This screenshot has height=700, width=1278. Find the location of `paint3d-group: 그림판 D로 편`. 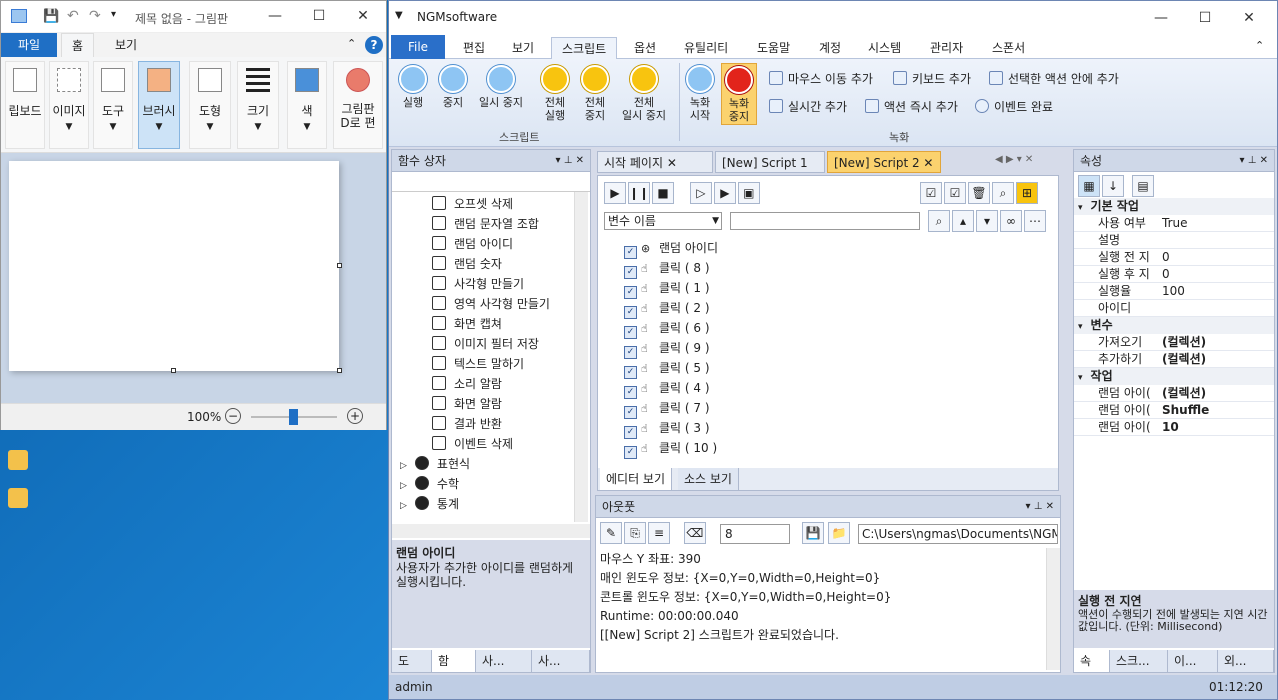

paint3d-group: 그림판 D로 편 is located at coordinates (358, 105).